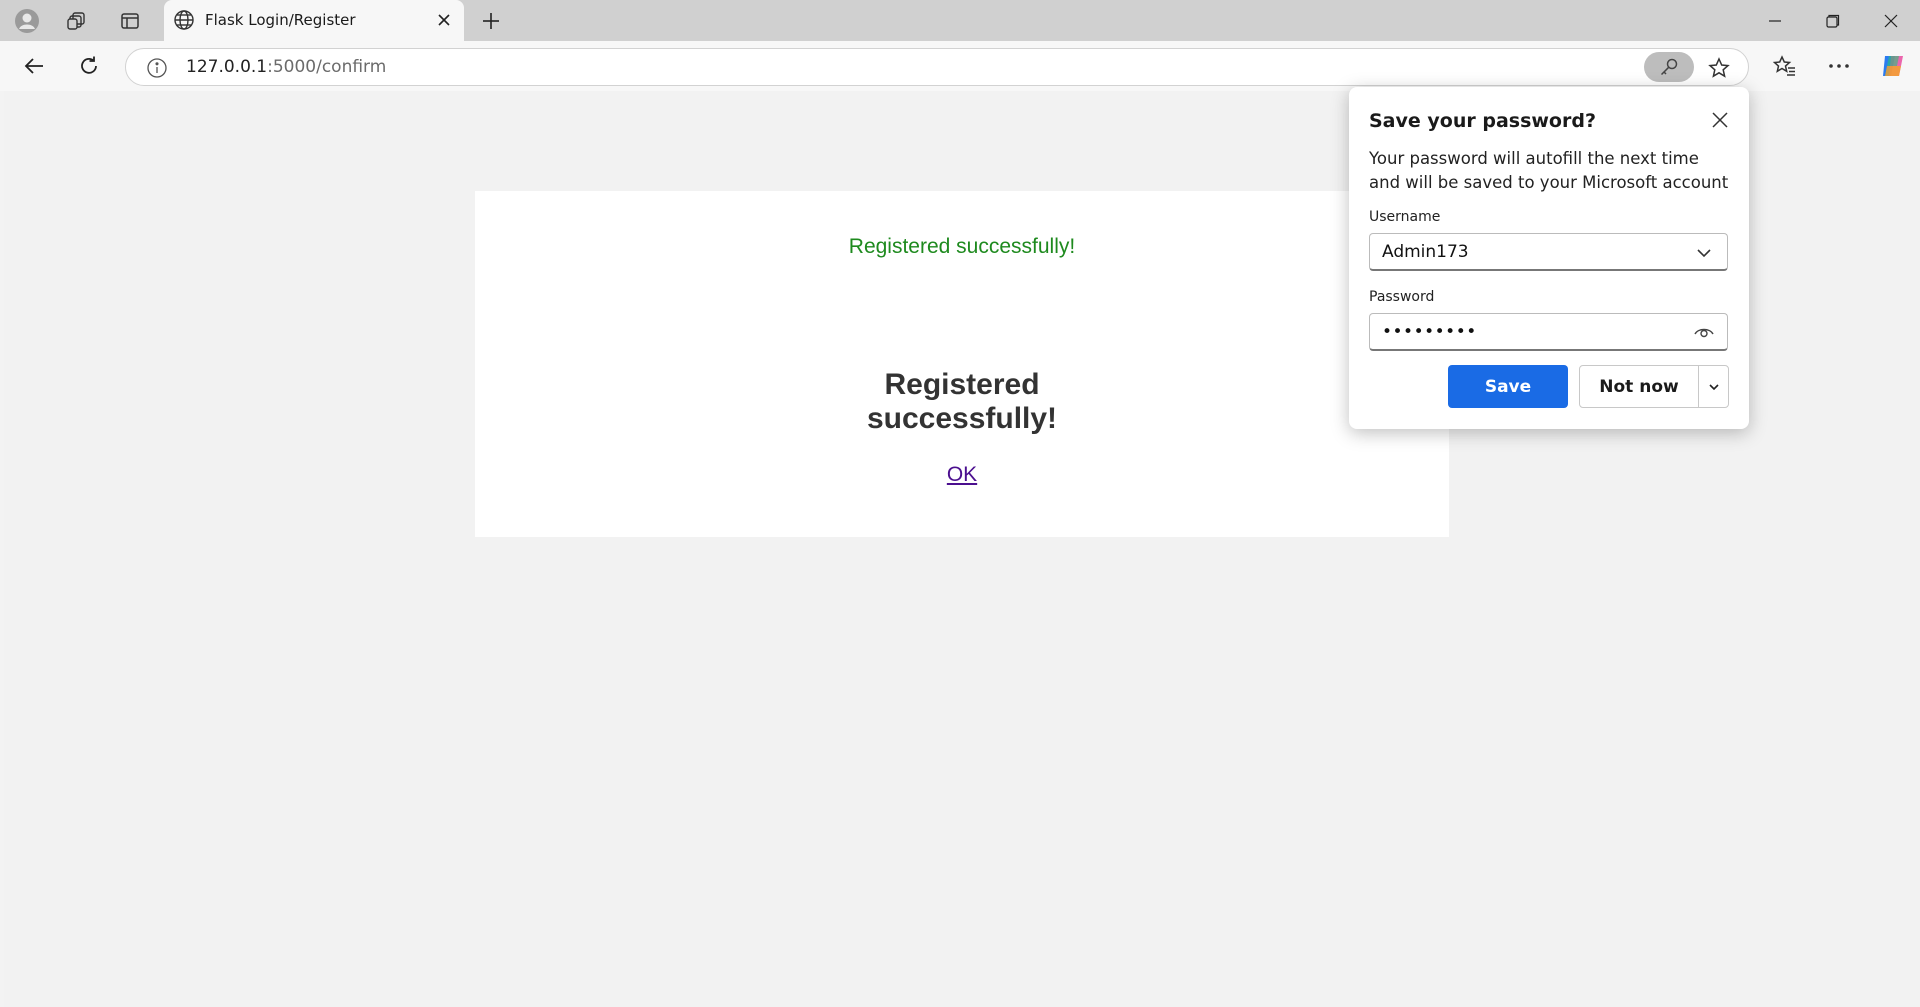  What do you see at coordinates (1425, 252) in the screenshot?
I see `username-value: Admin173` at bounding box center [1425, 252].